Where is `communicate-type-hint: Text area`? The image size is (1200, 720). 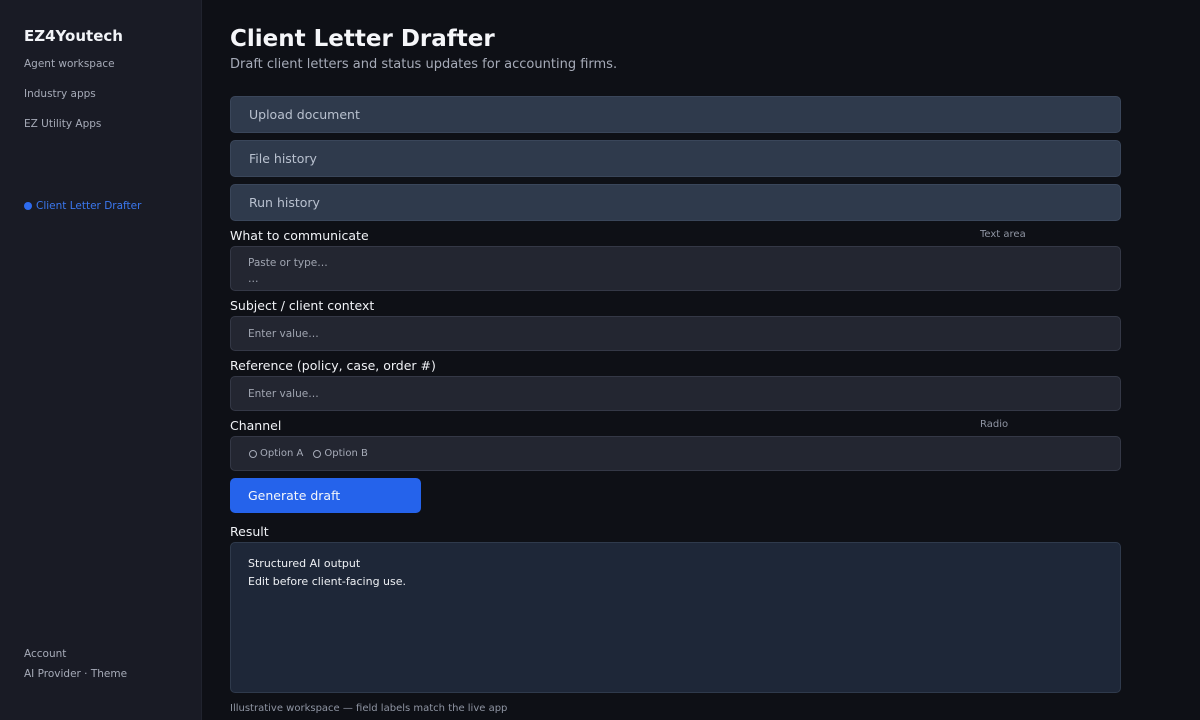 communicate-type-hint: Text area is located at coordinates (1003, 234).